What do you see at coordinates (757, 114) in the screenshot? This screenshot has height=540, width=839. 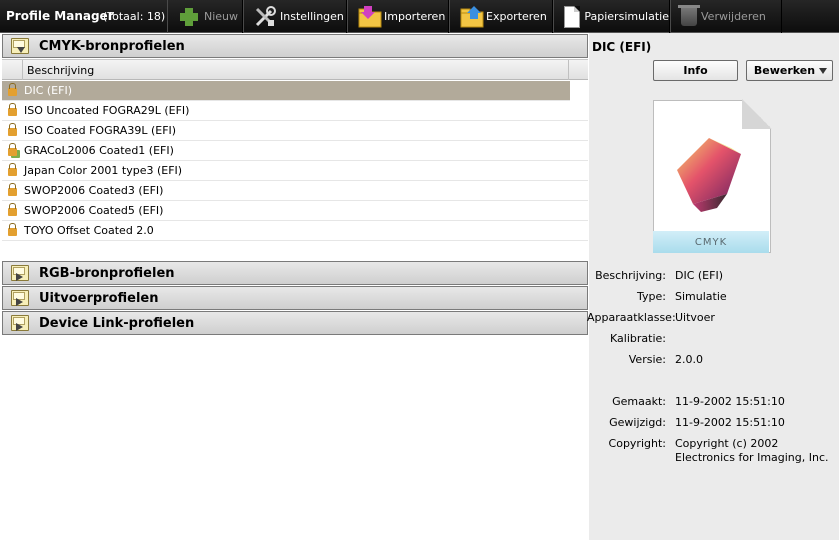 I see `page-fold` at bounding box center [757, 114].